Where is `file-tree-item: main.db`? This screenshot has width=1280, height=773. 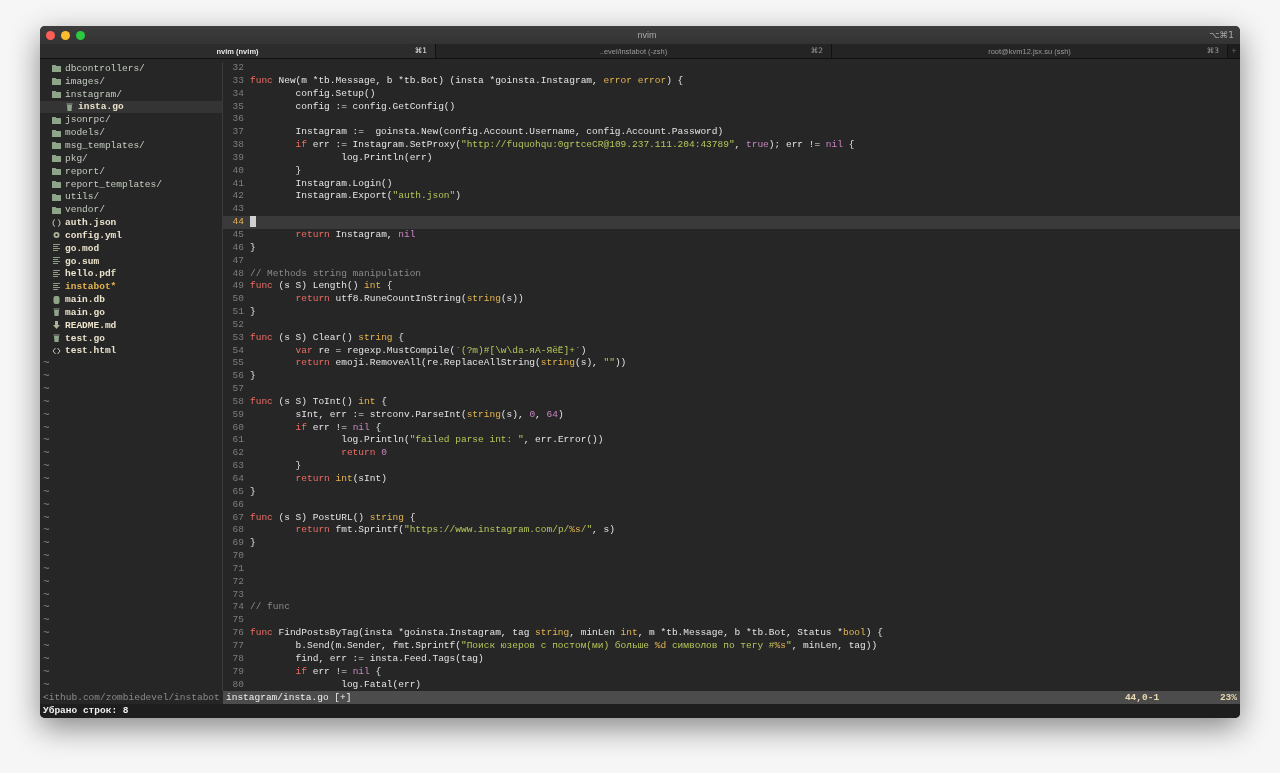 file-tree-item: main.db is located at coordinates (131, 300).